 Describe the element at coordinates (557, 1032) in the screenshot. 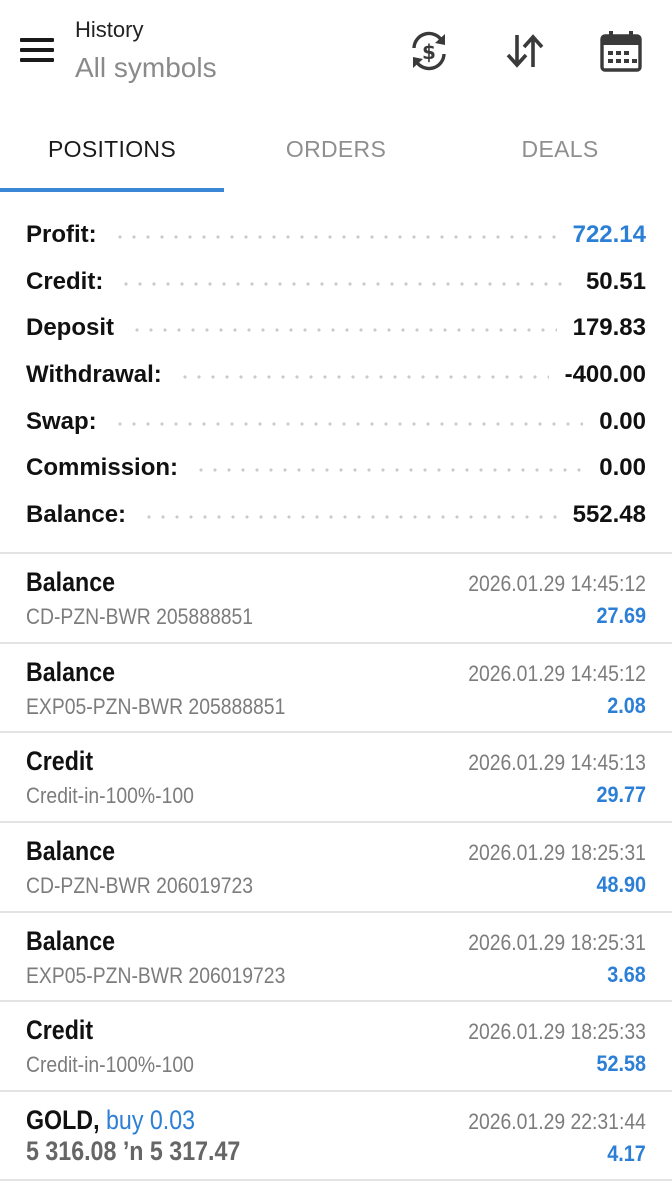

I see `deal-time: 2026.01.29 18:25:33` at that location.